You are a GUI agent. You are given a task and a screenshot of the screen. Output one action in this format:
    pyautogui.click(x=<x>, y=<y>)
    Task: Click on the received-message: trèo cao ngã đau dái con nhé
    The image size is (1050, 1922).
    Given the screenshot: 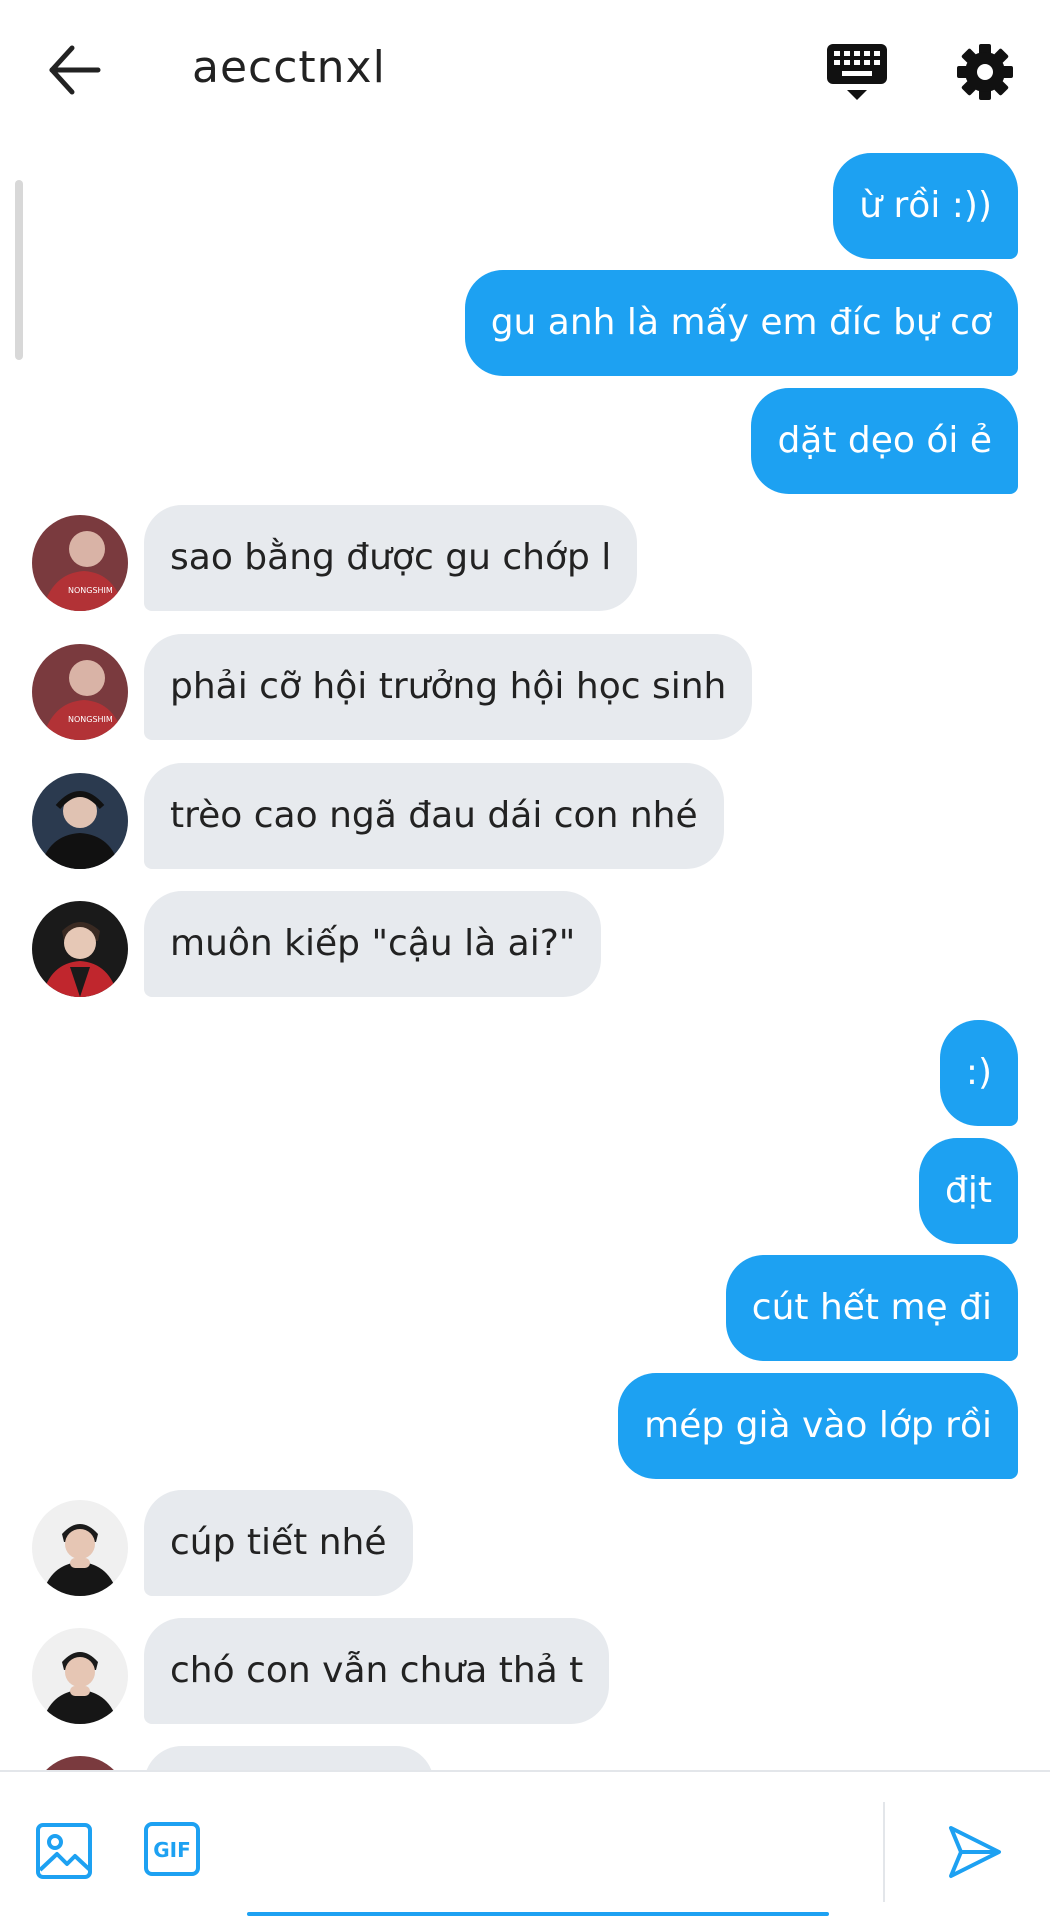 What is the action you would take?
    pyautogui.click(x=525, y=816)
    